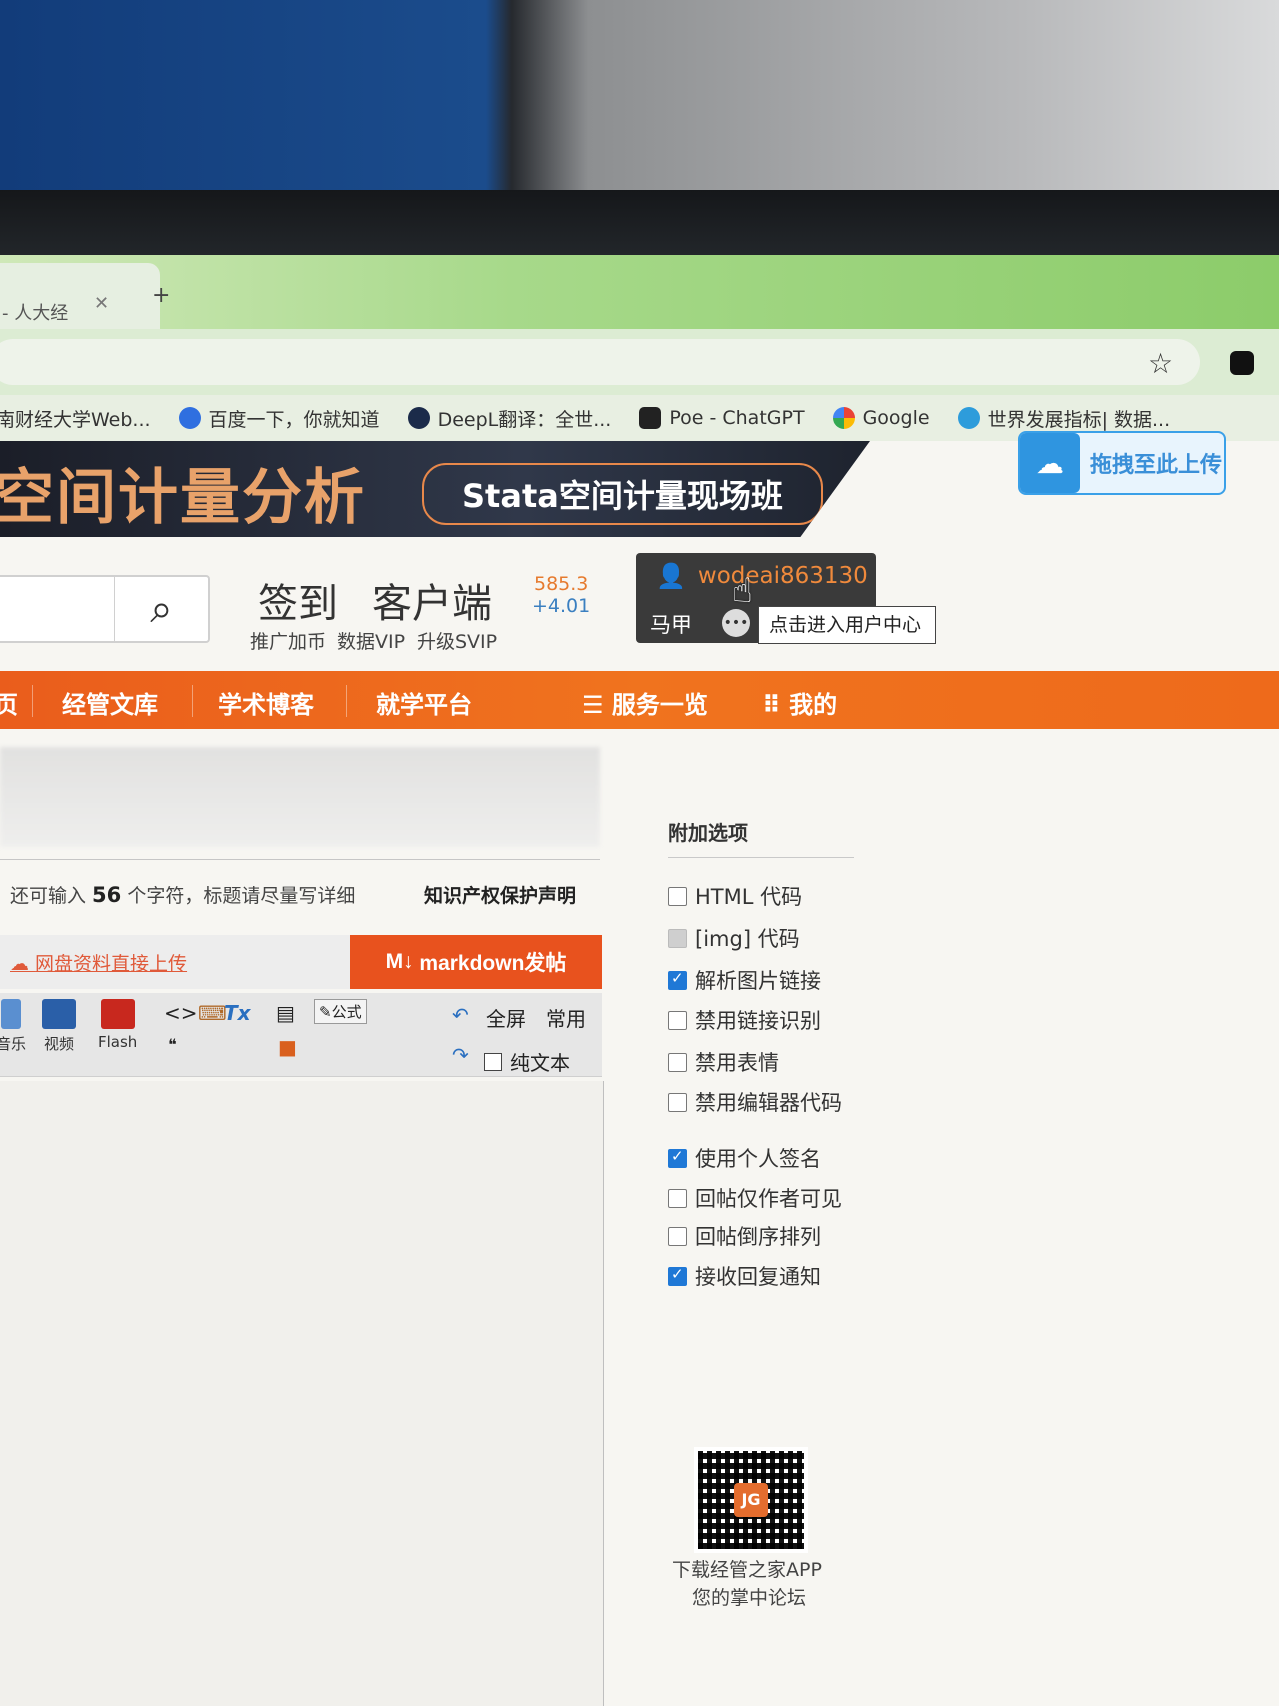 This screenshot has width=1279, height=1706. What do you see at coordinates (9, 702) in the screenshot?
I see `nav-item-home: 页` at bounding box center [9, 702].